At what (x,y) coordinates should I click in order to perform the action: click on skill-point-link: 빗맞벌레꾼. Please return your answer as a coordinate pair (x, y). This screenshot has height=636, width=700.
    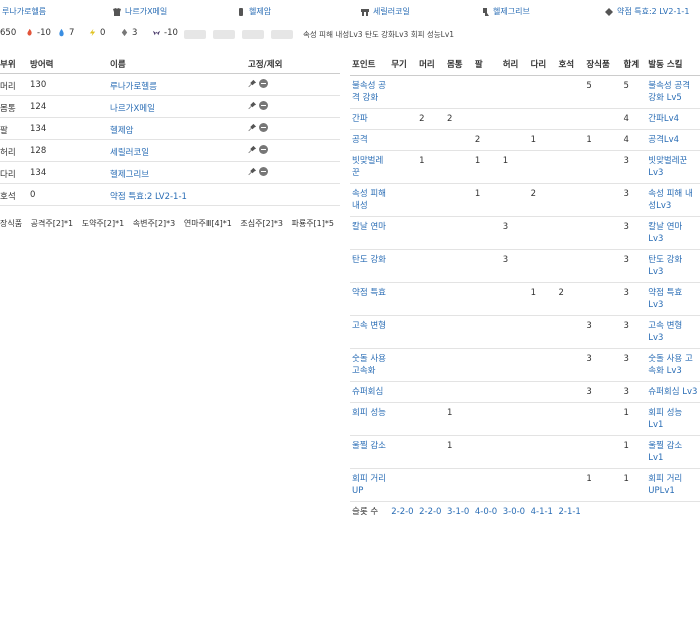
    Looking at the image, I should click on (370, 167).